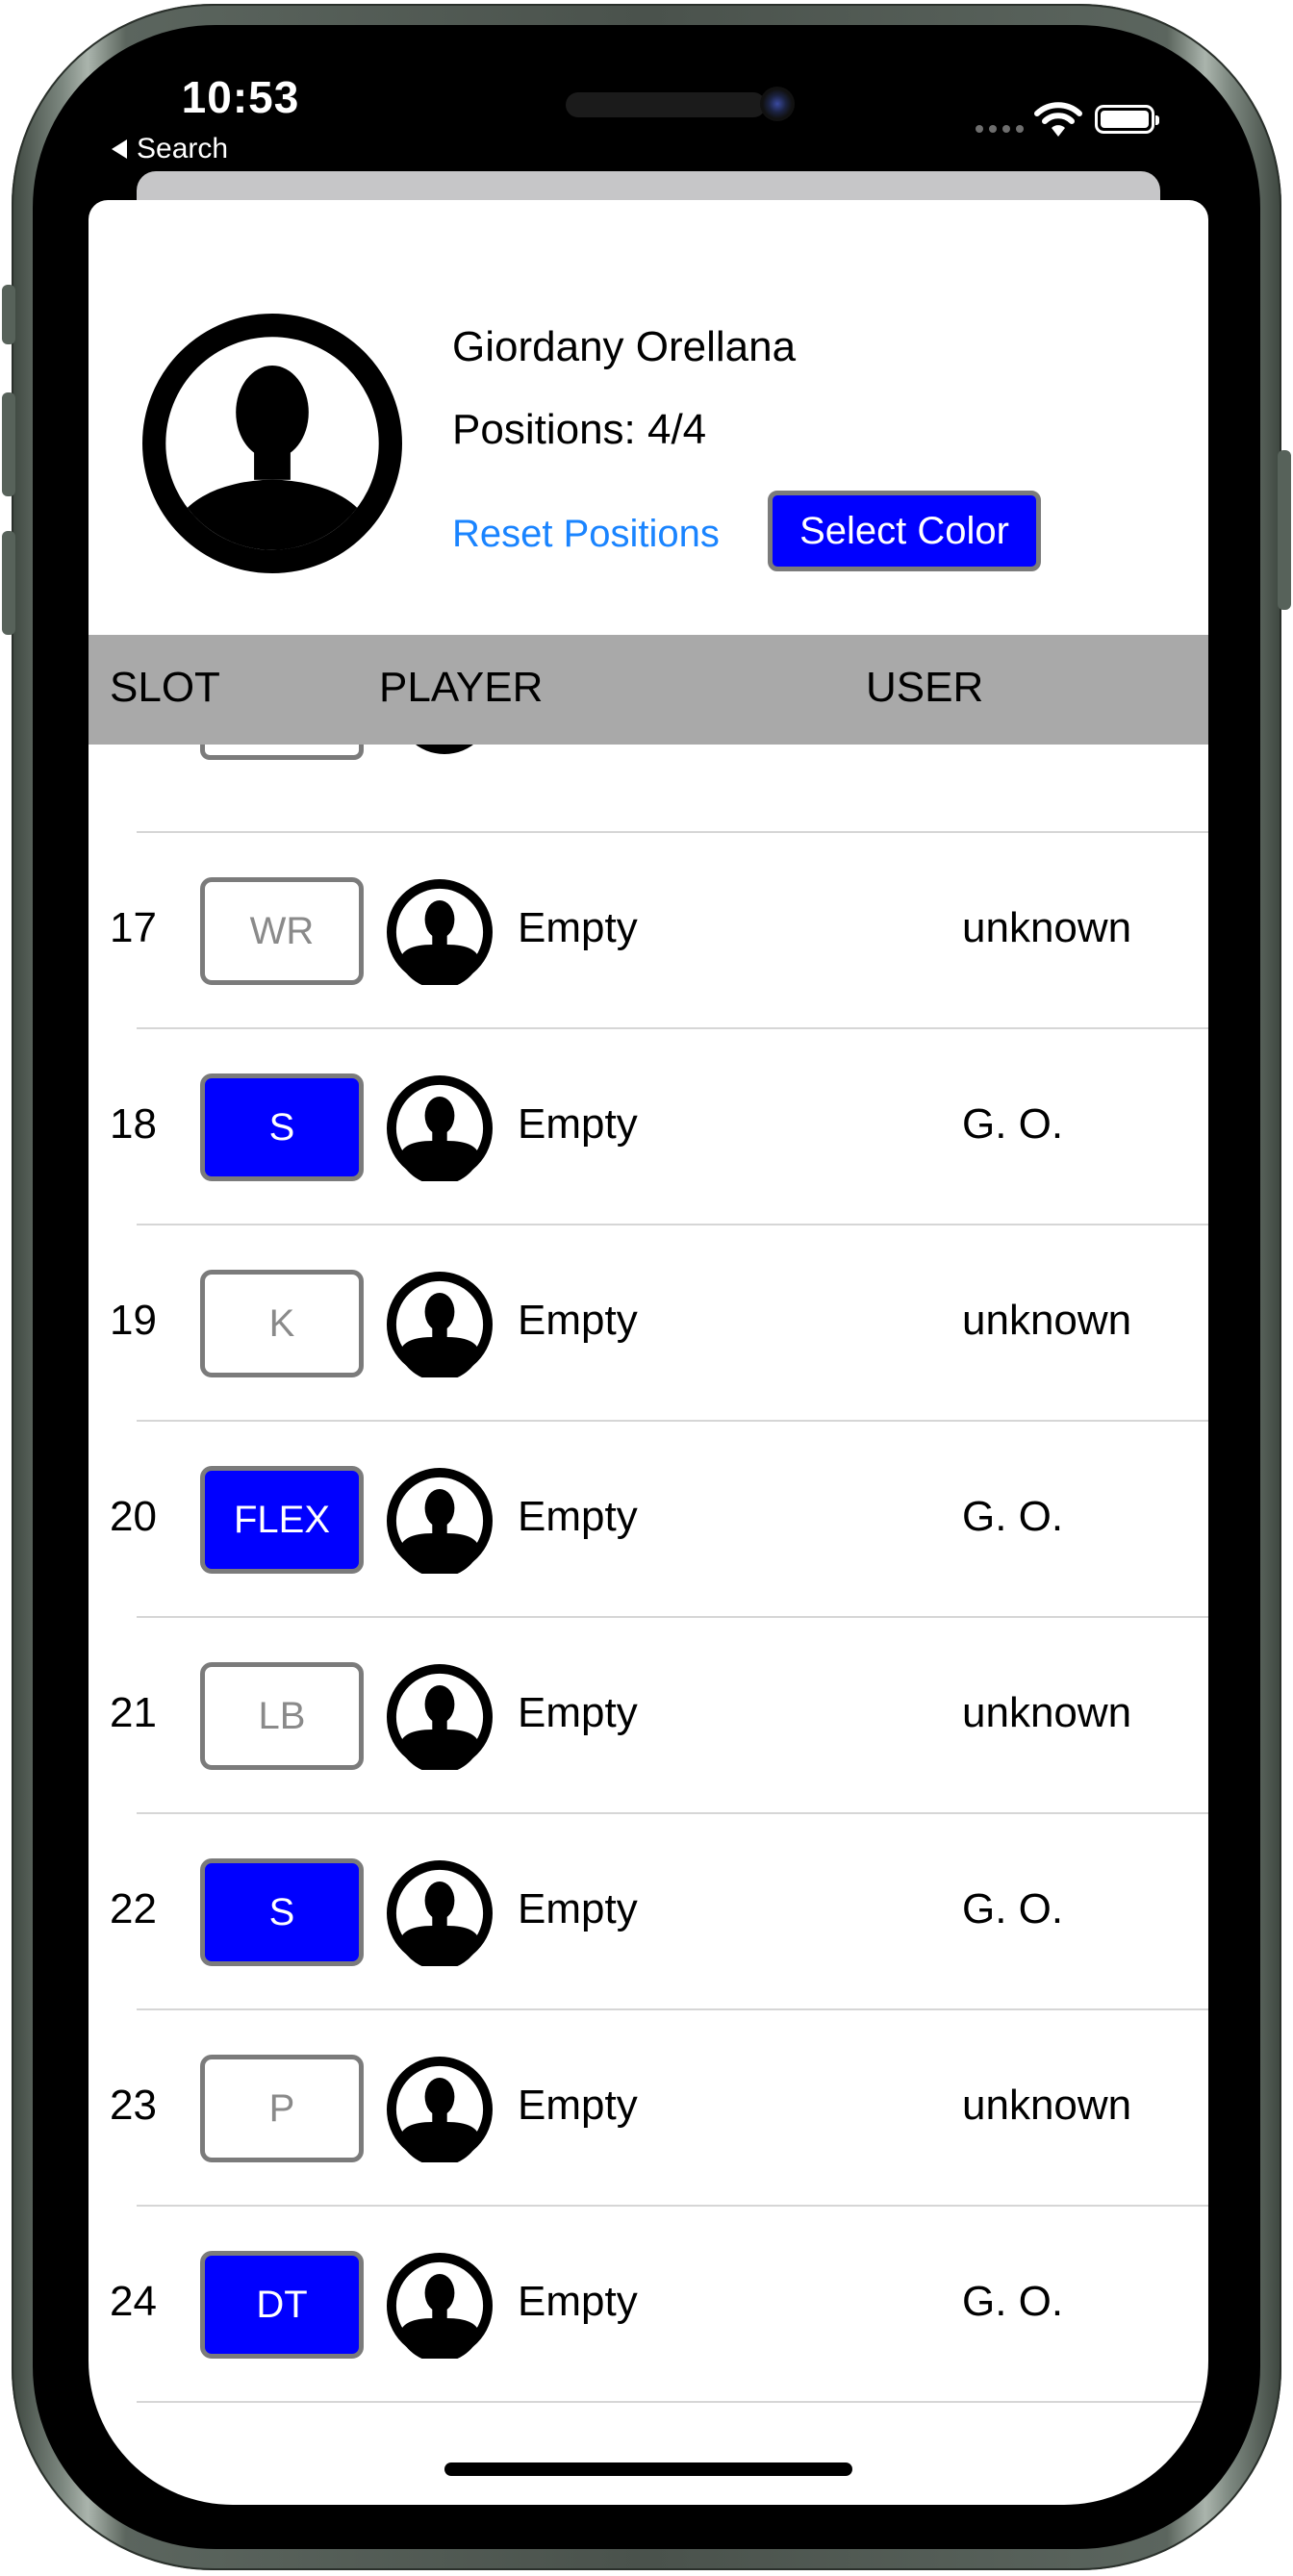 The width and height of the screenshot is (1293, 2576). What do you see at coordinates (648, 2108) in the screenshot?
I see `table-row: 23 P Empty unknown` at bounding box center [648, 2108].